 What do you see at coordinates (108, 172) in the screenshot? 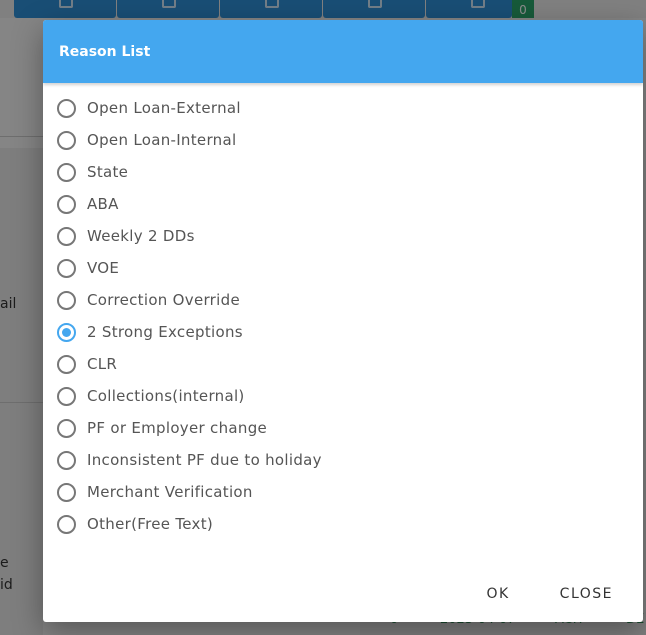
I see `reason-option-label: State` at bounding box center [108, 172].